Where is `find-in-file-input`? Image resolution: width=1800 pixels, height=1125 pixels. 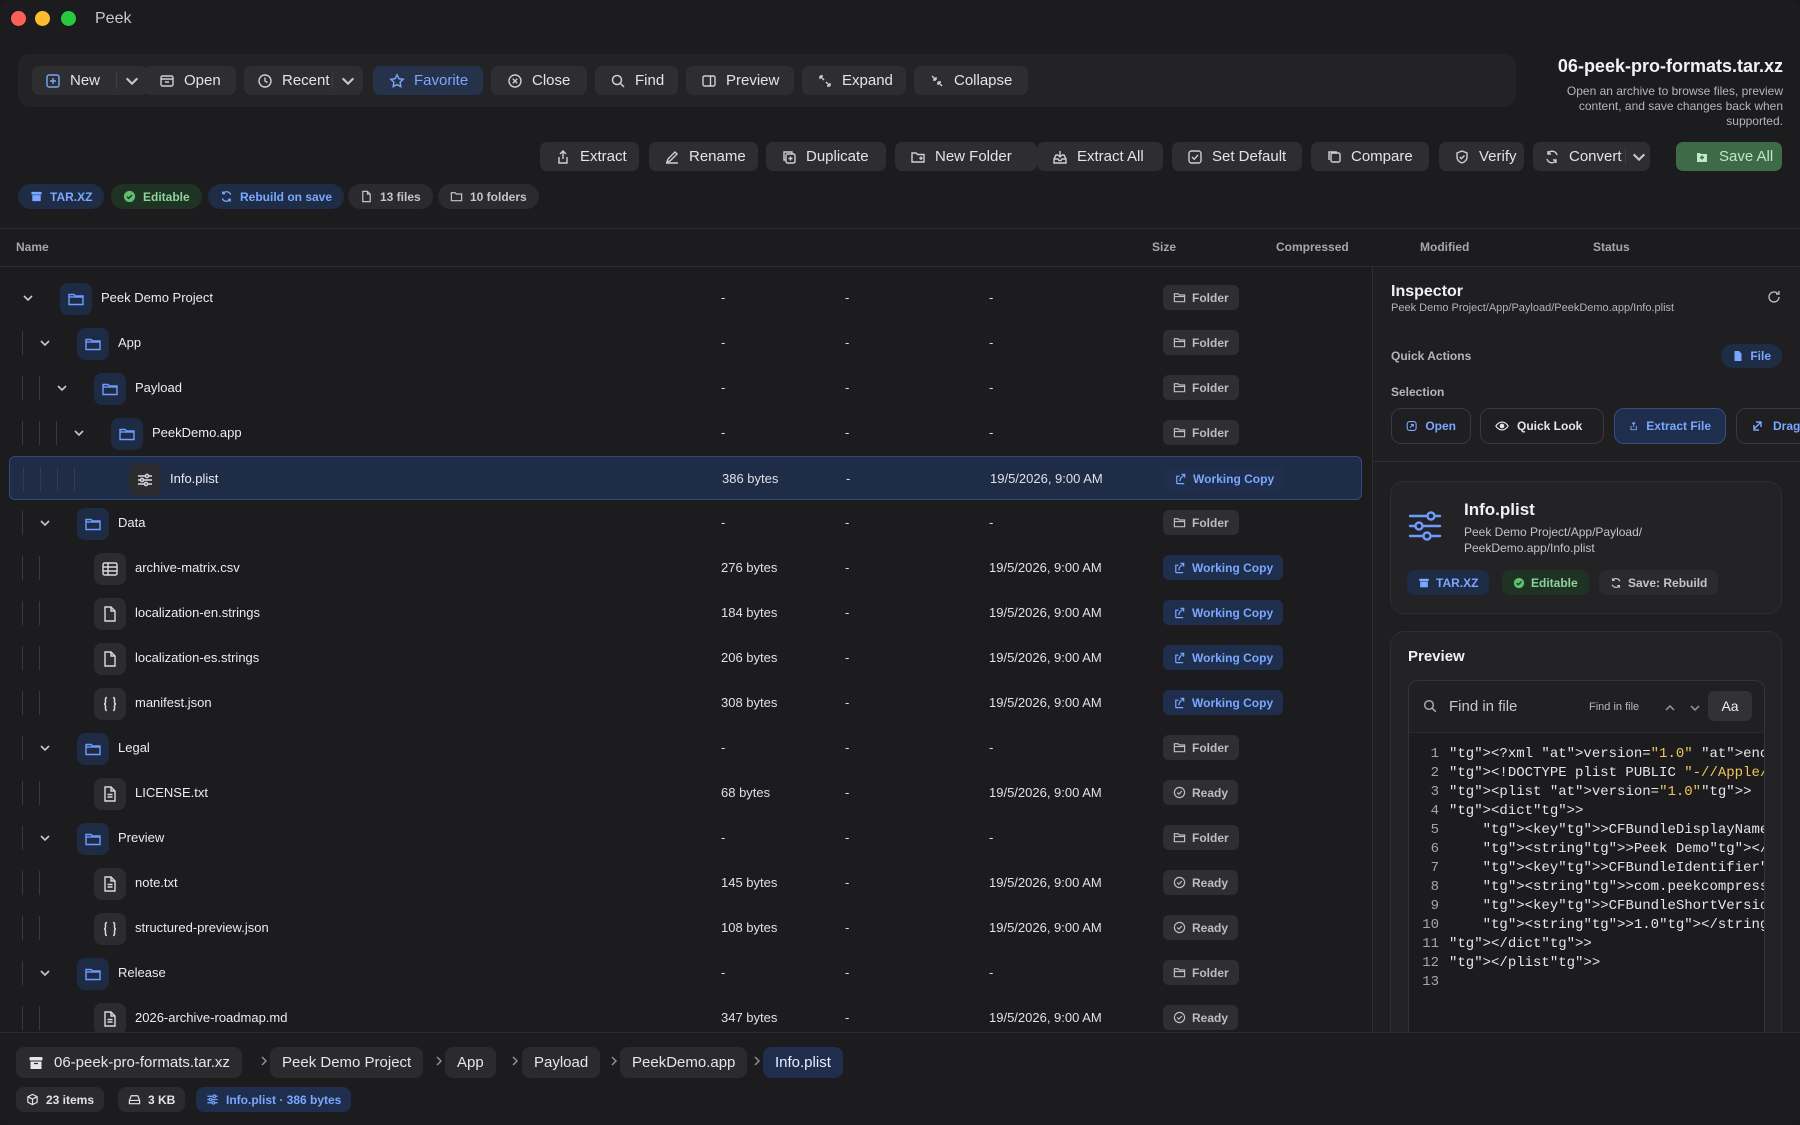
find-in-file-input is located at coordinates (1514, 706).